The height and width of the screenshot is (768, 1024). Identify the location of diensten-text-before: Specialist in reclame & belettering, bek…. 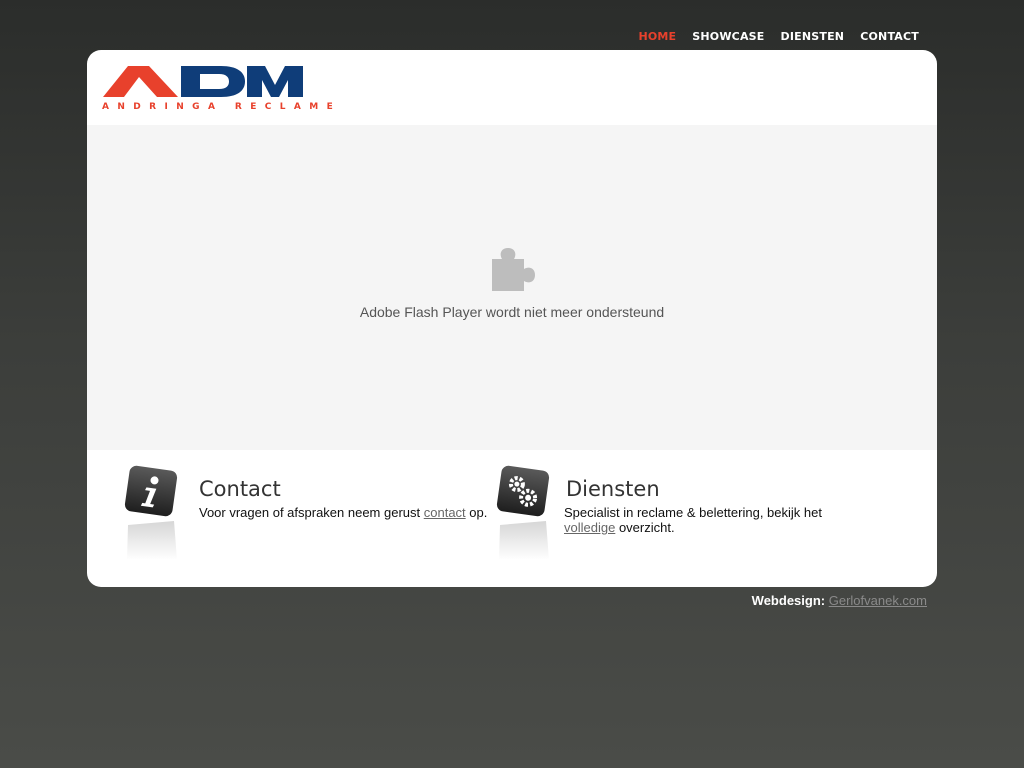
(693, 512).